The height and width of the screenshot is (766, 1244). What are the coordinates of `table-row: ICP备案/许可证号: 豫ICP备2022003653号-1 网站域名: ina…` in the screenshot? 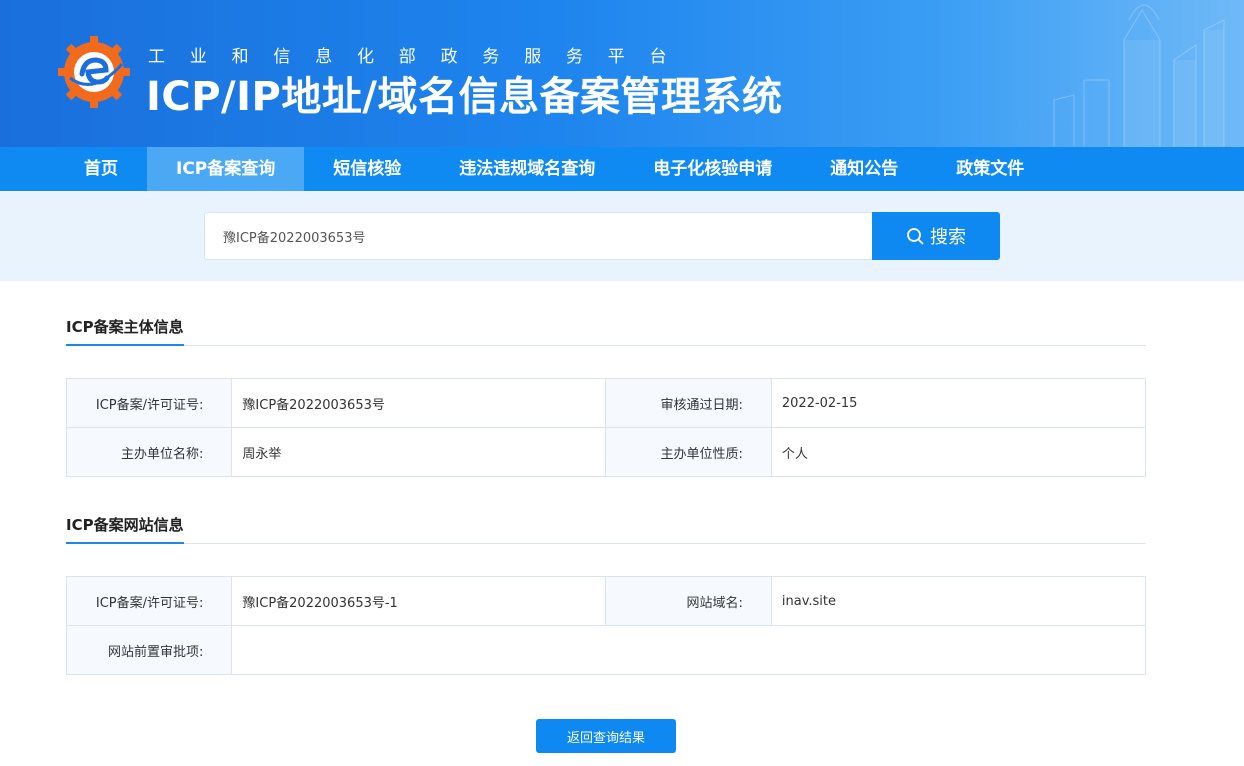 It's located at (606, 601).